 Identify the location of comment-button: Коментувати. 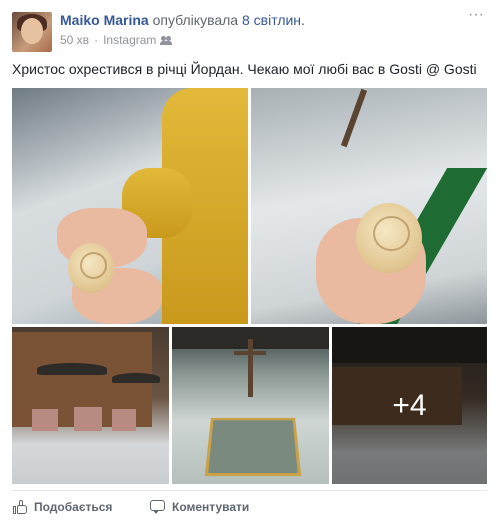
(199, 507).